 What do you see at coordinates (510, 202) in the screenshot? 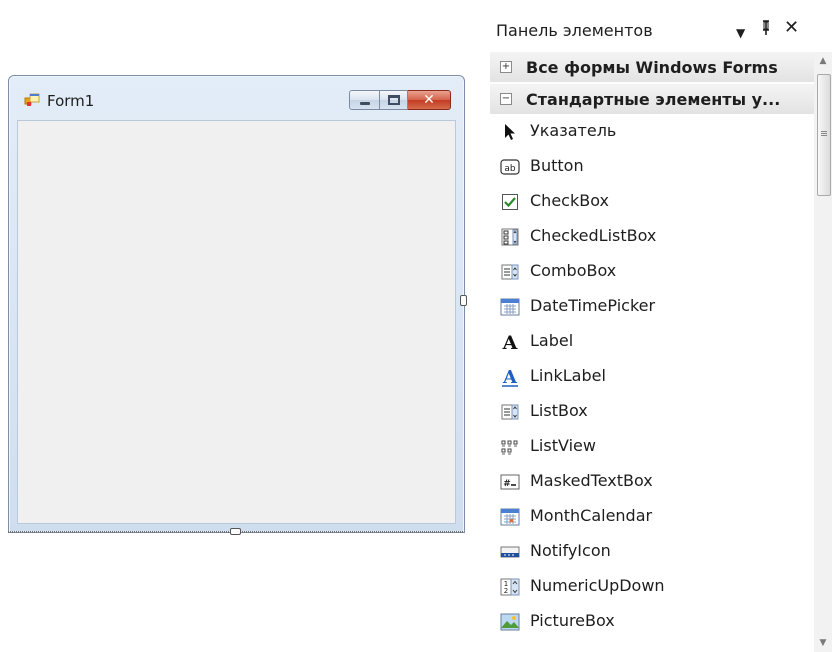
I see `checkbox-icon` at bounding box center [510, 202].